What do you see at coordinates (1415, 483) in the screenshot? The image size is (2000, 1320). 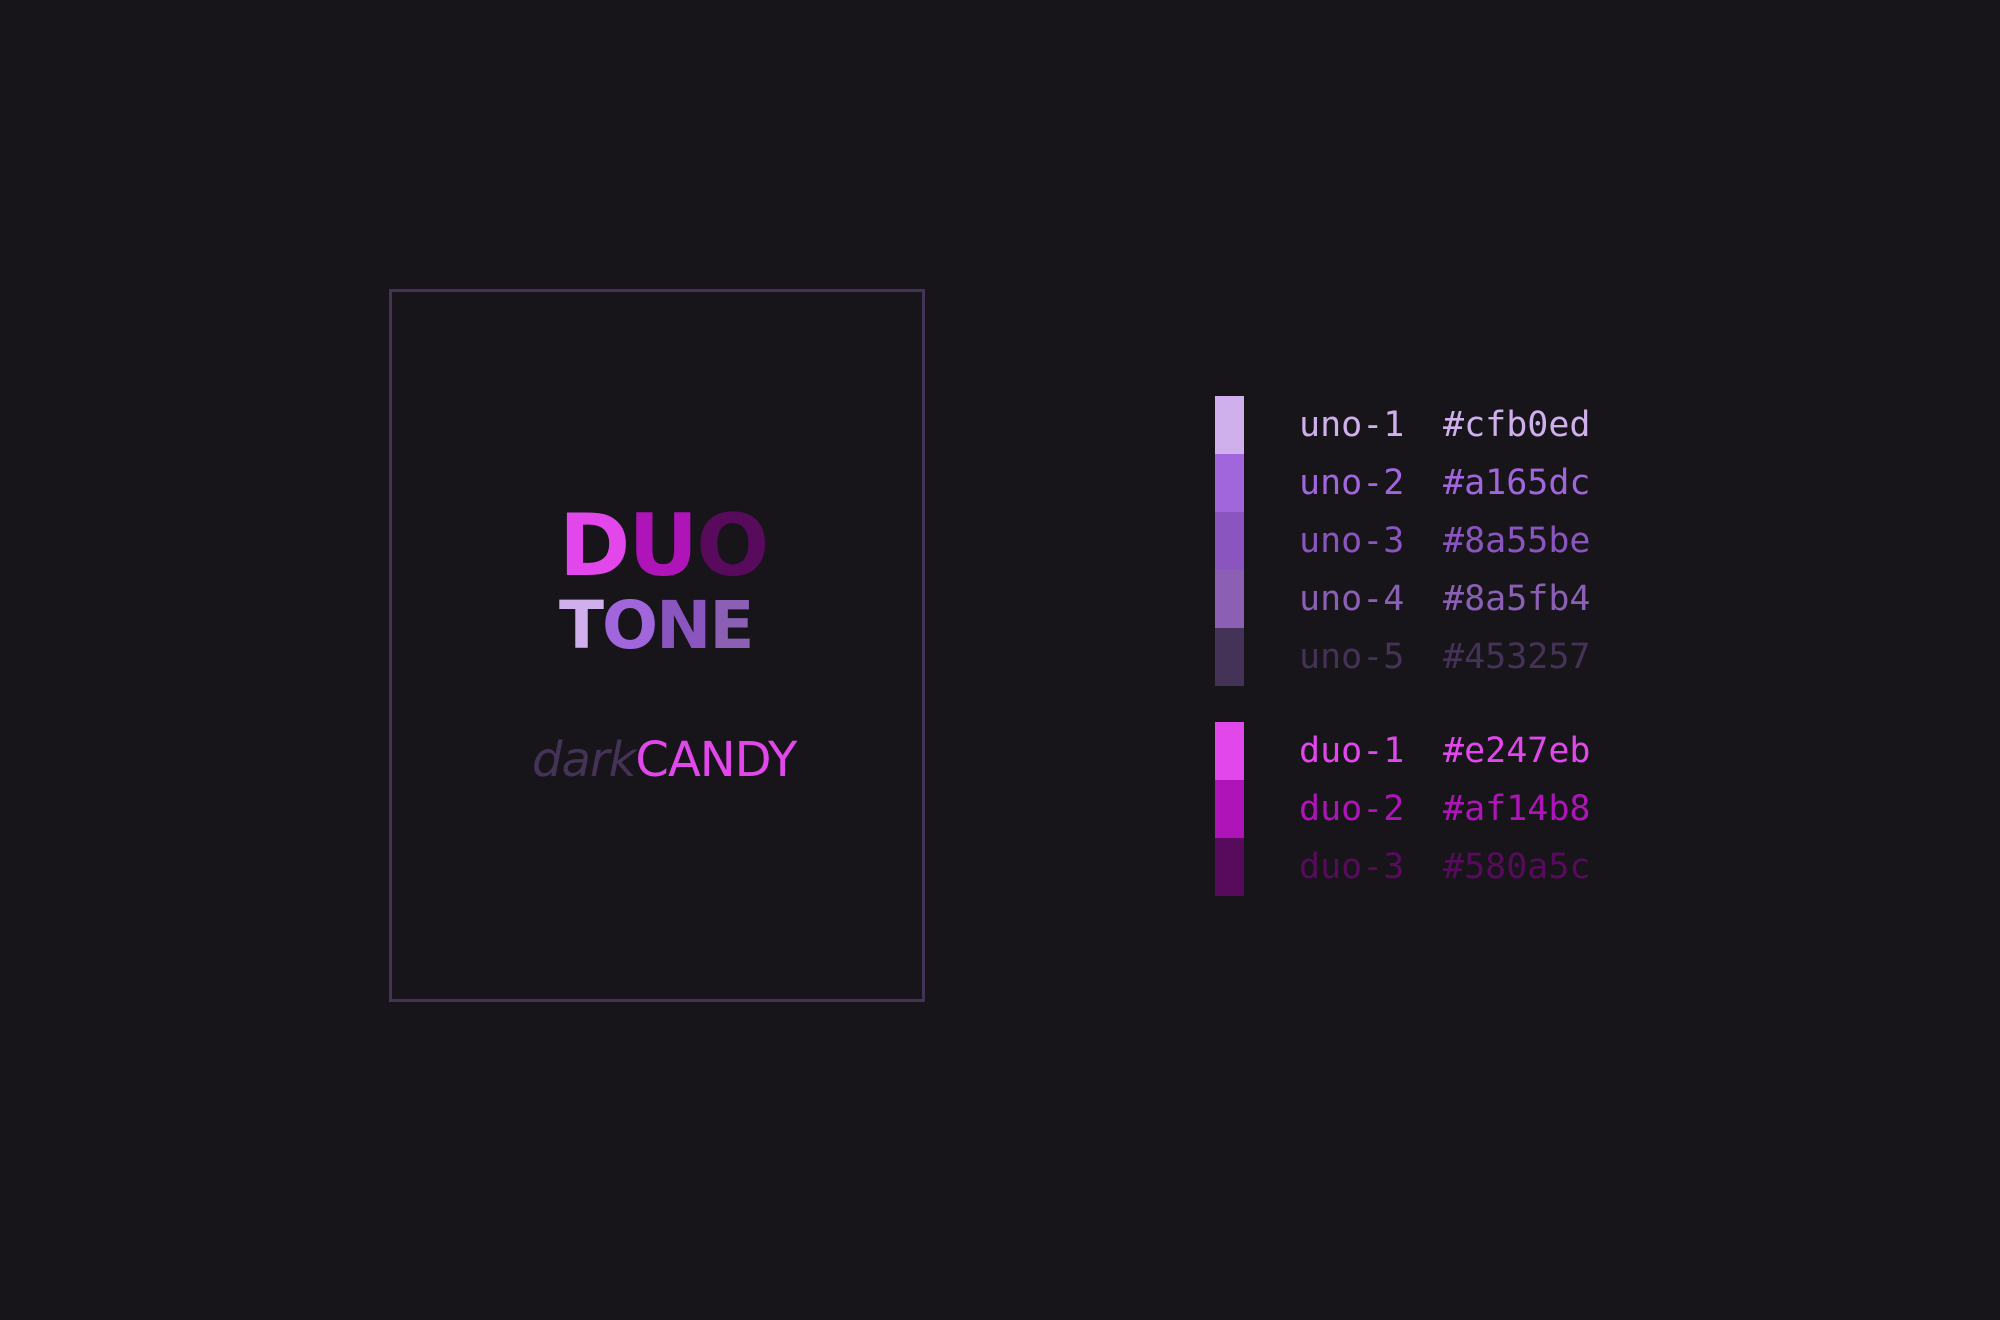 I see `palette-row: uno-2 #a165dc` at bounding box center [1415, 483].